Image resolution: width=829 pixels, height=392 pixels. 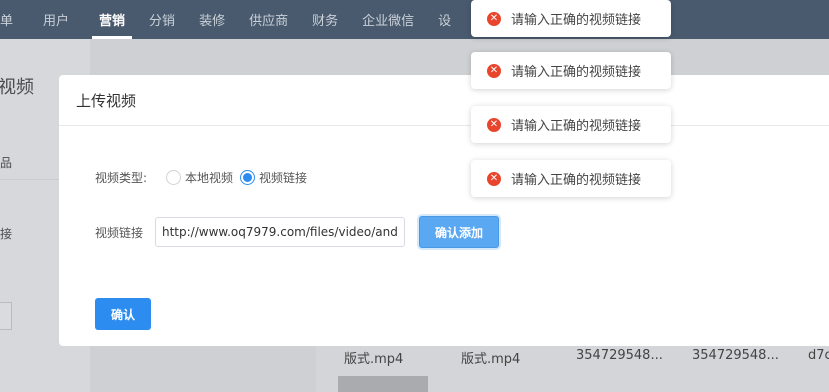 What do you see at coordinates (212, 19) in the screenshot?
I see `nav-item-decoration: 装修` at bounding box center [212, 19].